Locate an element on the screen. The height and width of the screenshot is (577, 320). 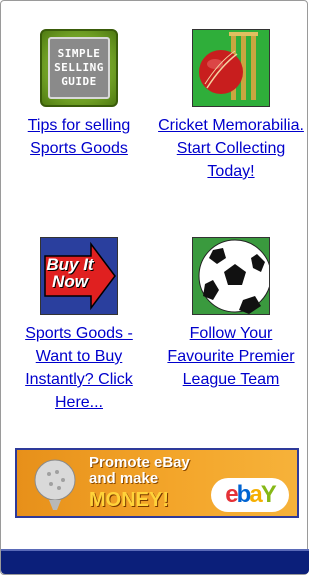
selling-guide-label: SIMPLE SELLING GUIDE is located at coordinates (79, 68).